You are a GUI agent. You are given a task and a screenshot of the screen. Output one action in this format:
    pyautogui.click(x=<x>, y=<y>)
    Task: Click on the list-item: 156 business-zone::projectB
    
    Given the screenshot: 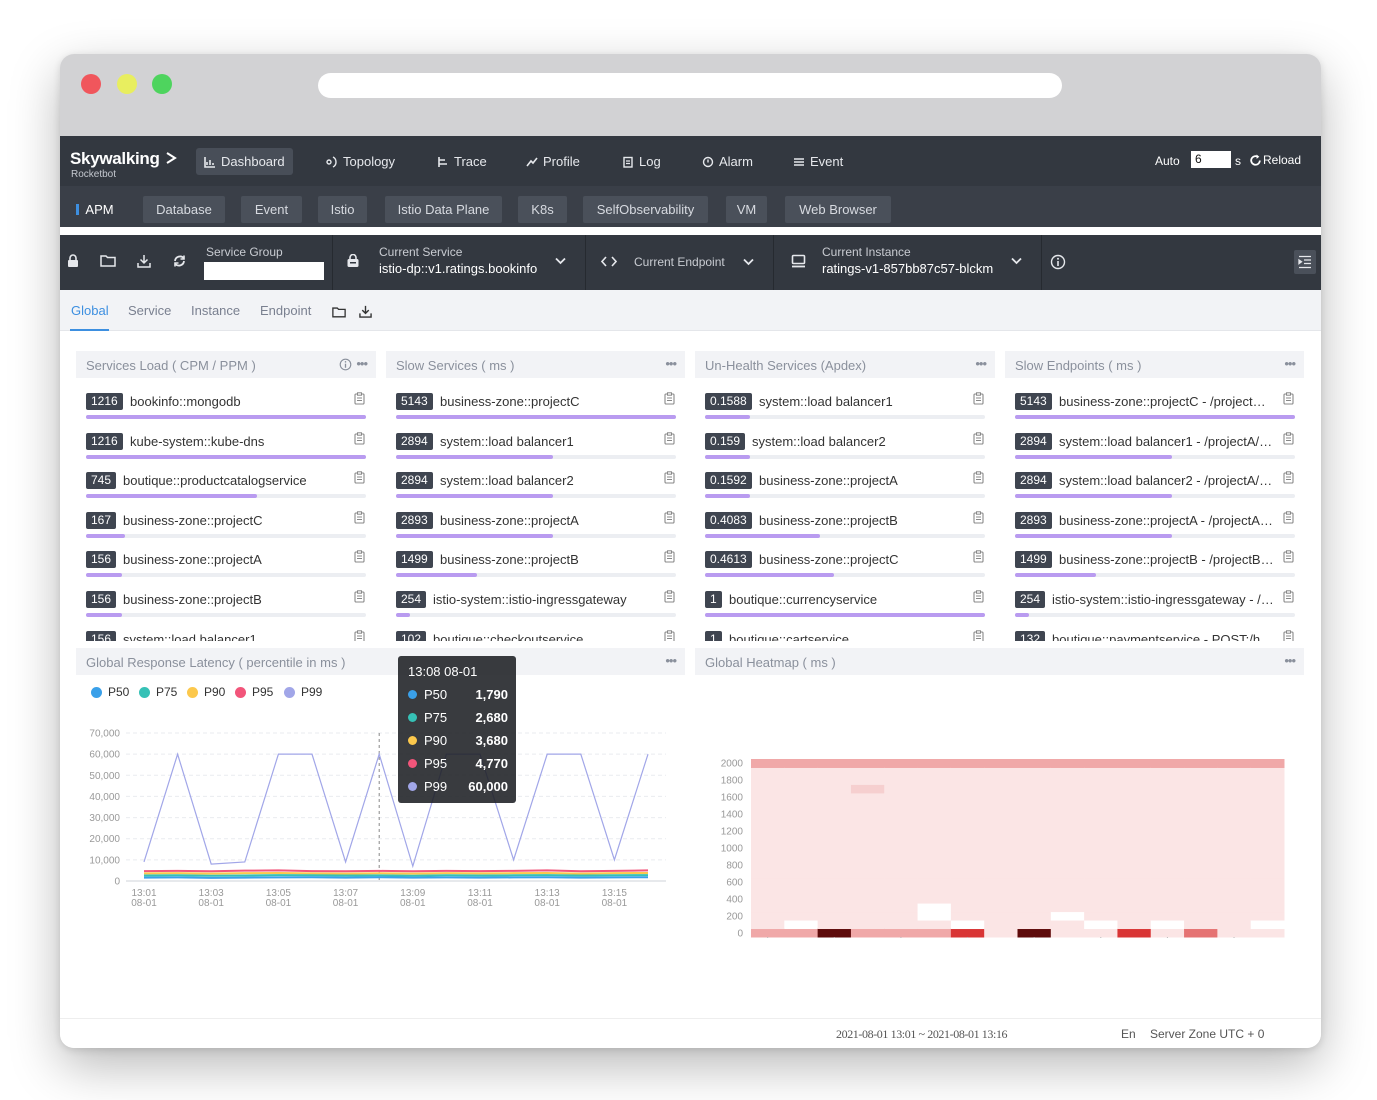 What is the action you would take?
    pyautogui.click(x=226, y=602)
    